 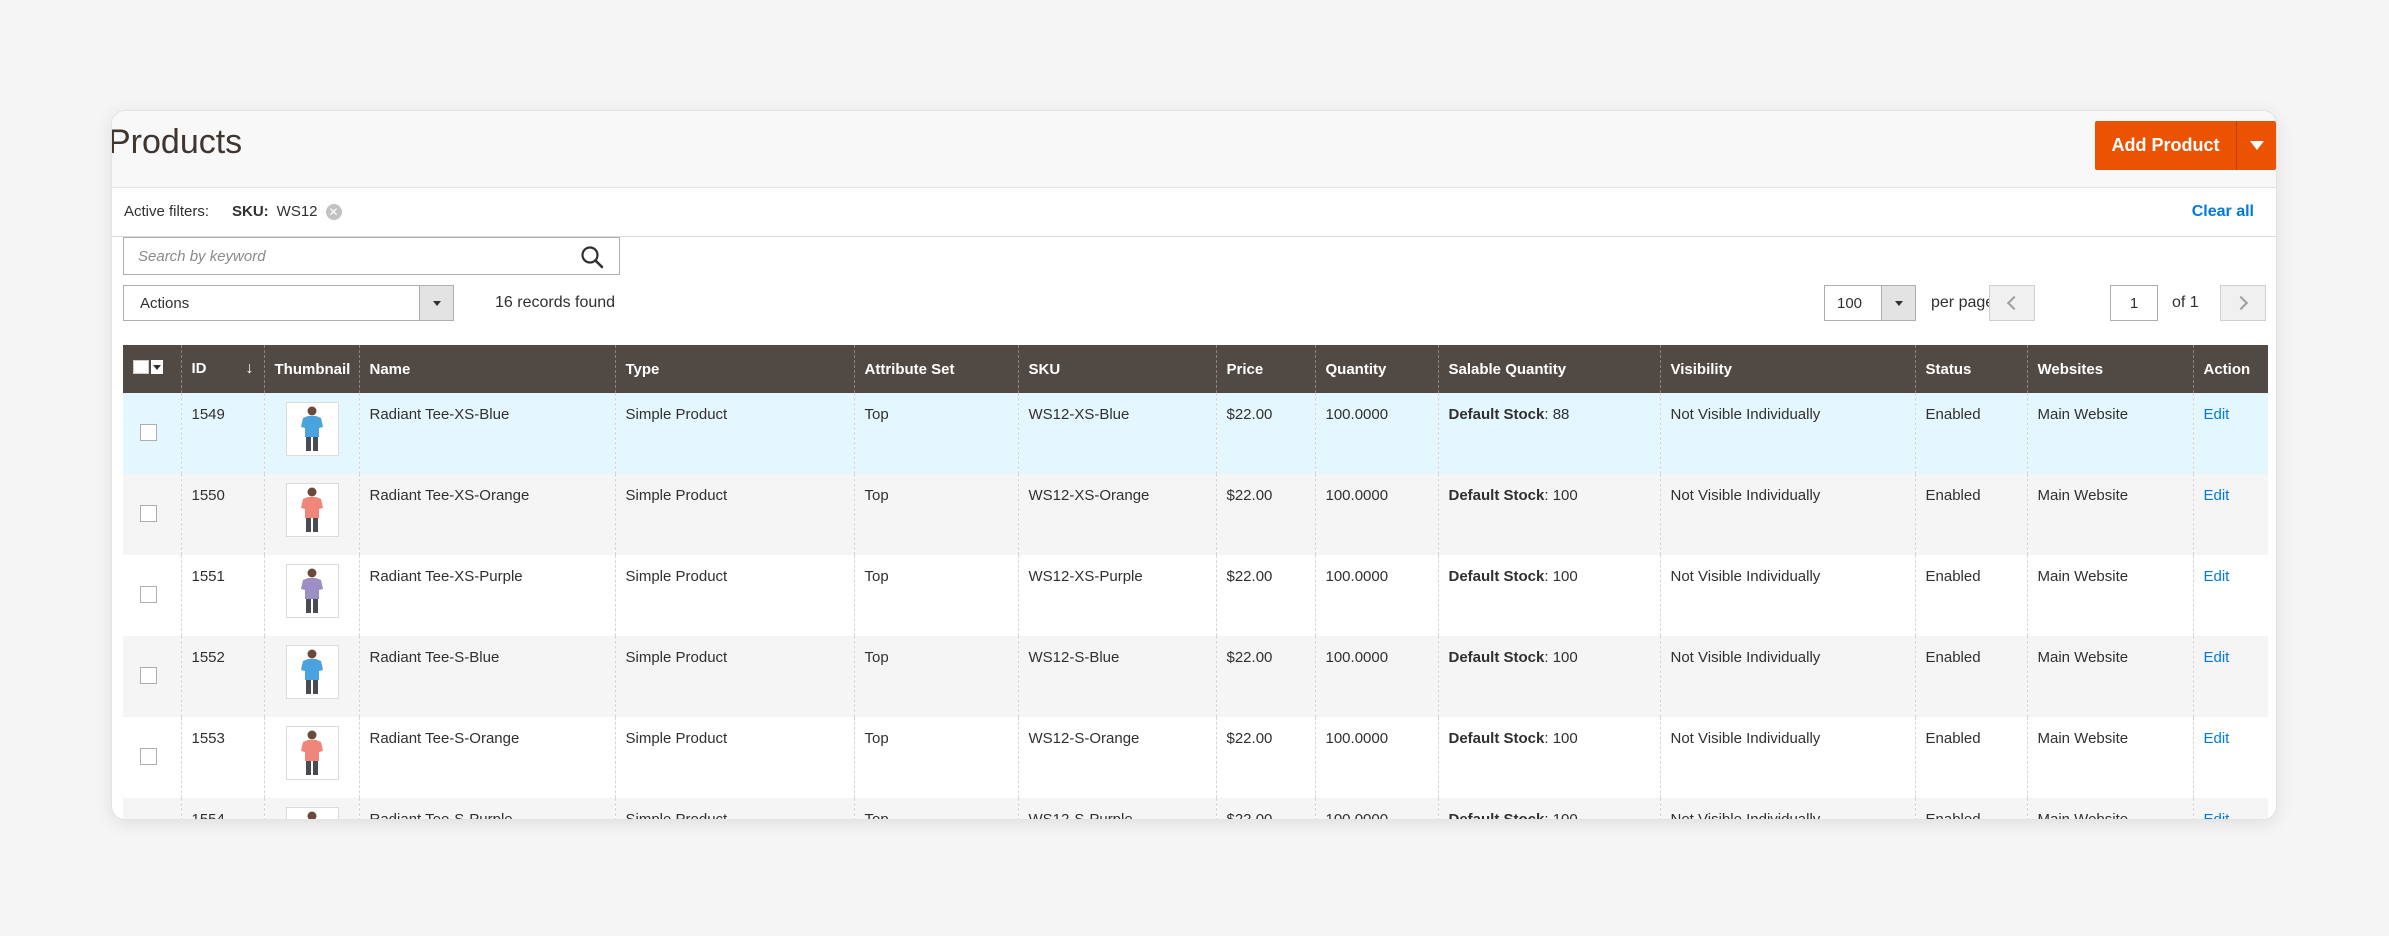 I want to click on cell-sku: WS12-XS-Purple, so click(x=1116, y=595).